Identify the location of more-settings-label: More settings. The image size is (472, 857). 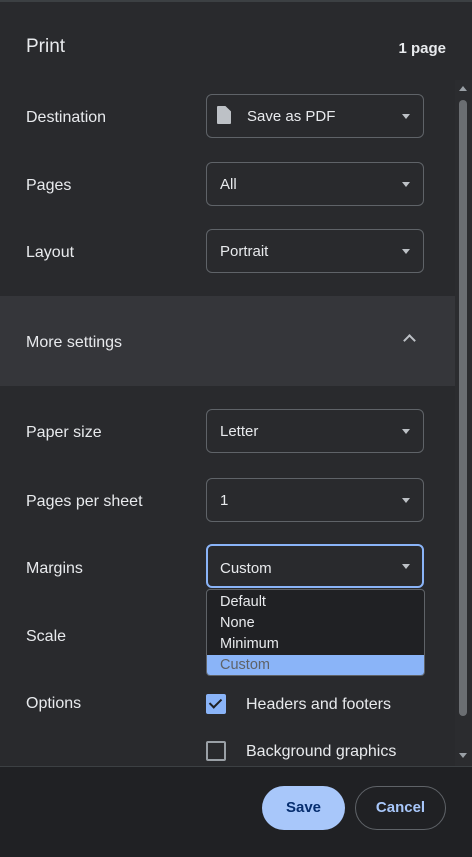
(74, 342).